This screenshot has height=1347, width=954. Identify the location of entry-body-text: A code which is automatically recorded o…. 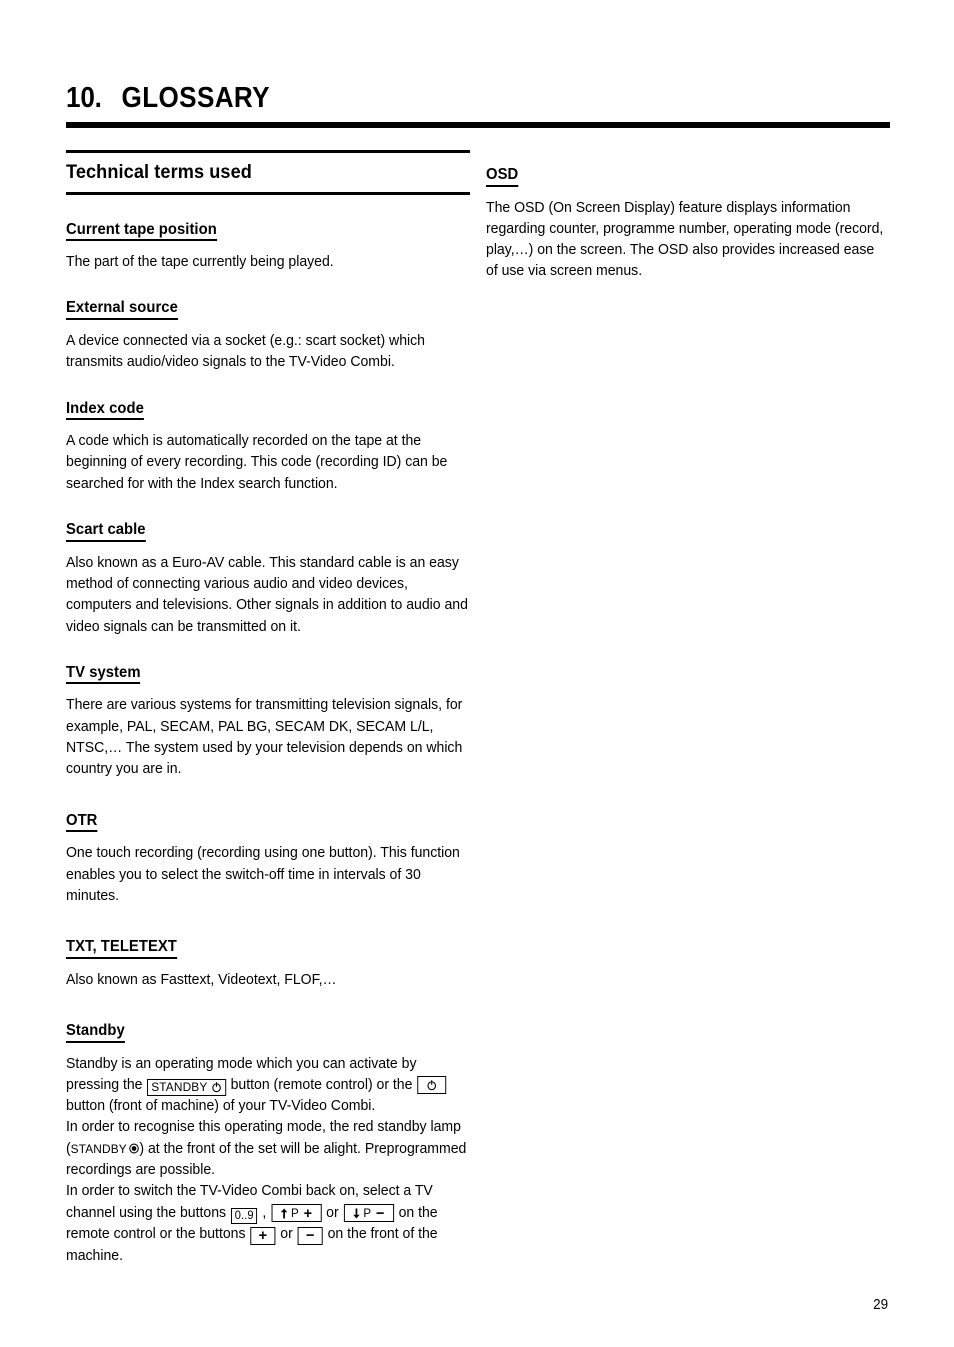
(257, 462).